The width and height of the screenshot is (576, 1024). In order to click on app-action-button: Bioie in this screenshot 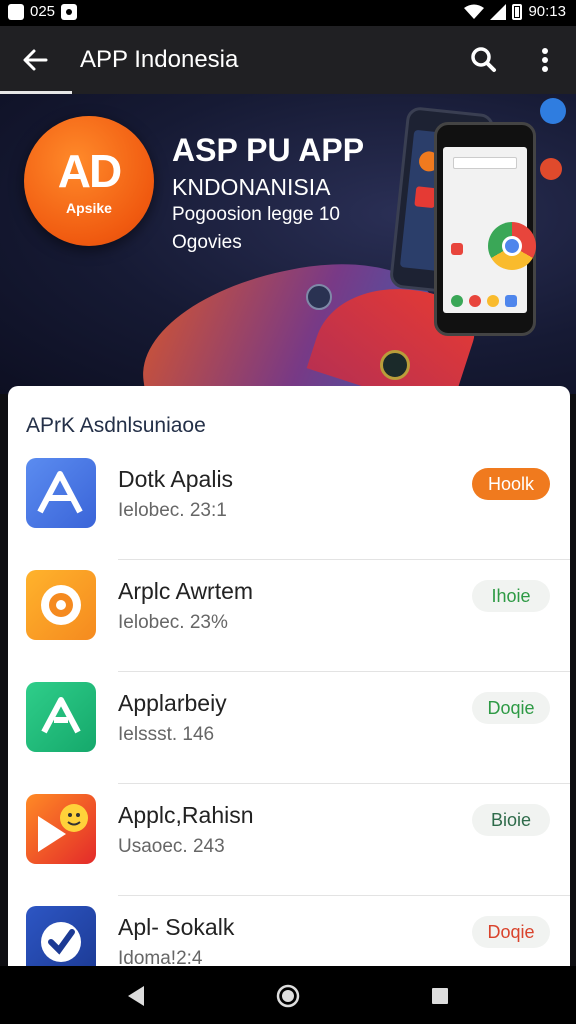, I will do `click(511, 820)`.